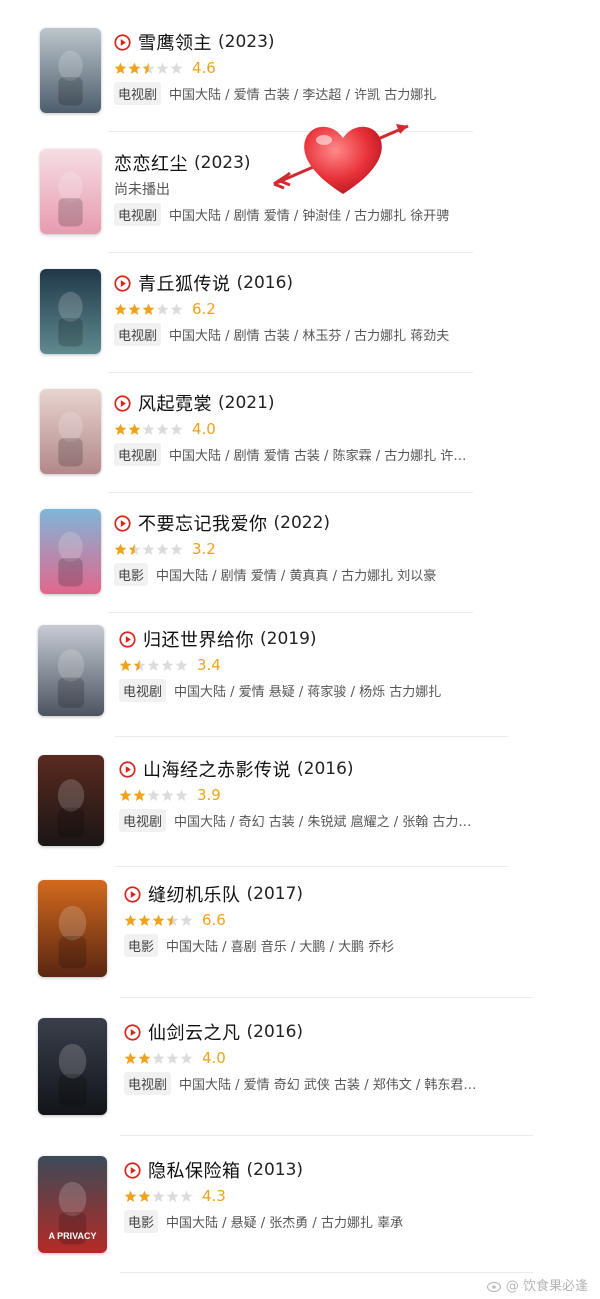 The height and width of the screenshot is (1299, 600). I want to click on title-row: 隐私保险箱 (2013), so click(213, 1170).